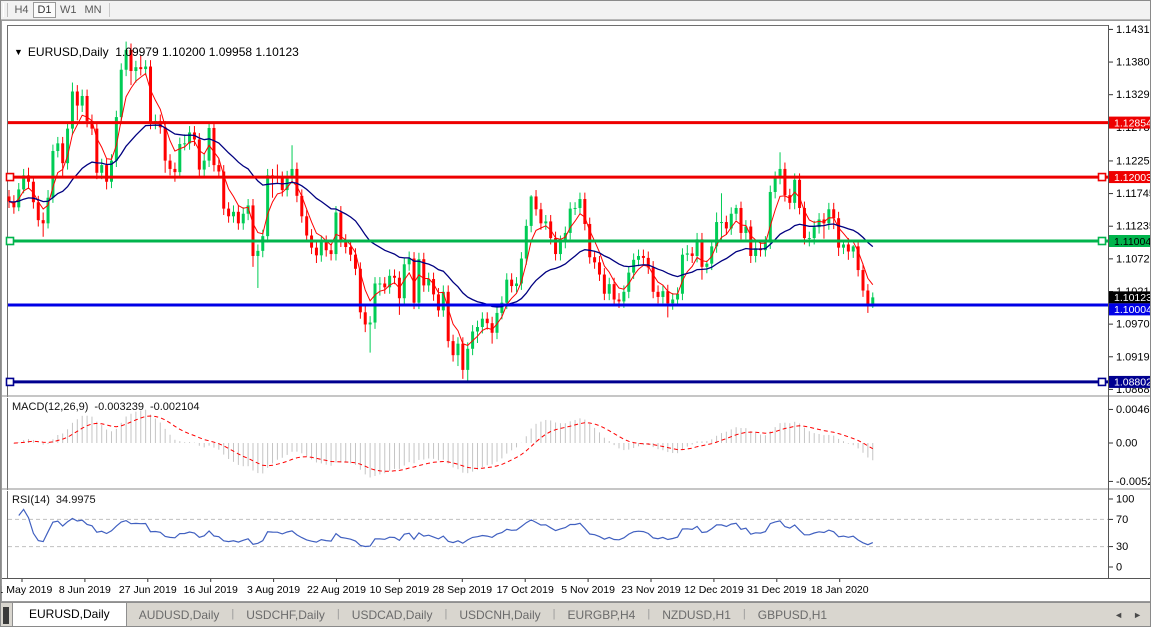 The image size is (1151, 627). What do you see at coordinates (714, 590) in the screenshot?
I see `time-axis-label: 12 Dec 2019` at bounding box center [714, 590].